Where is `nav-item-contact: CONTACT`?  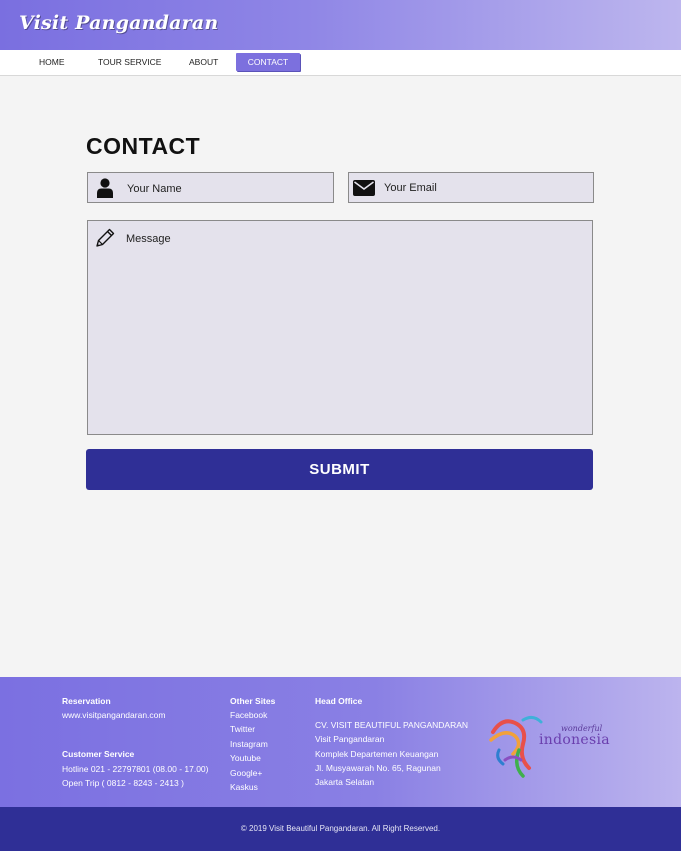
nav-item-contact: CONTACT is located at coordinates (268, 62).